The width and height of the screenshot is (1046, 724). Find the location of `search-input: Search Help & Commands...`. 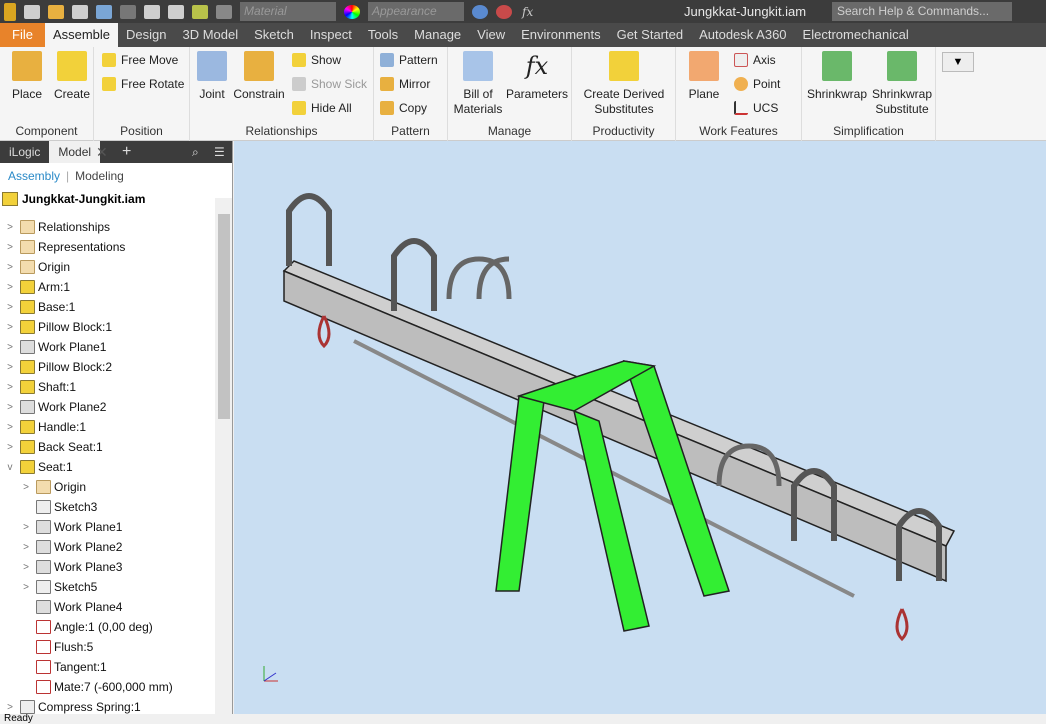

search-input: Search Help & Commands... is located at coordinates (922, 11).